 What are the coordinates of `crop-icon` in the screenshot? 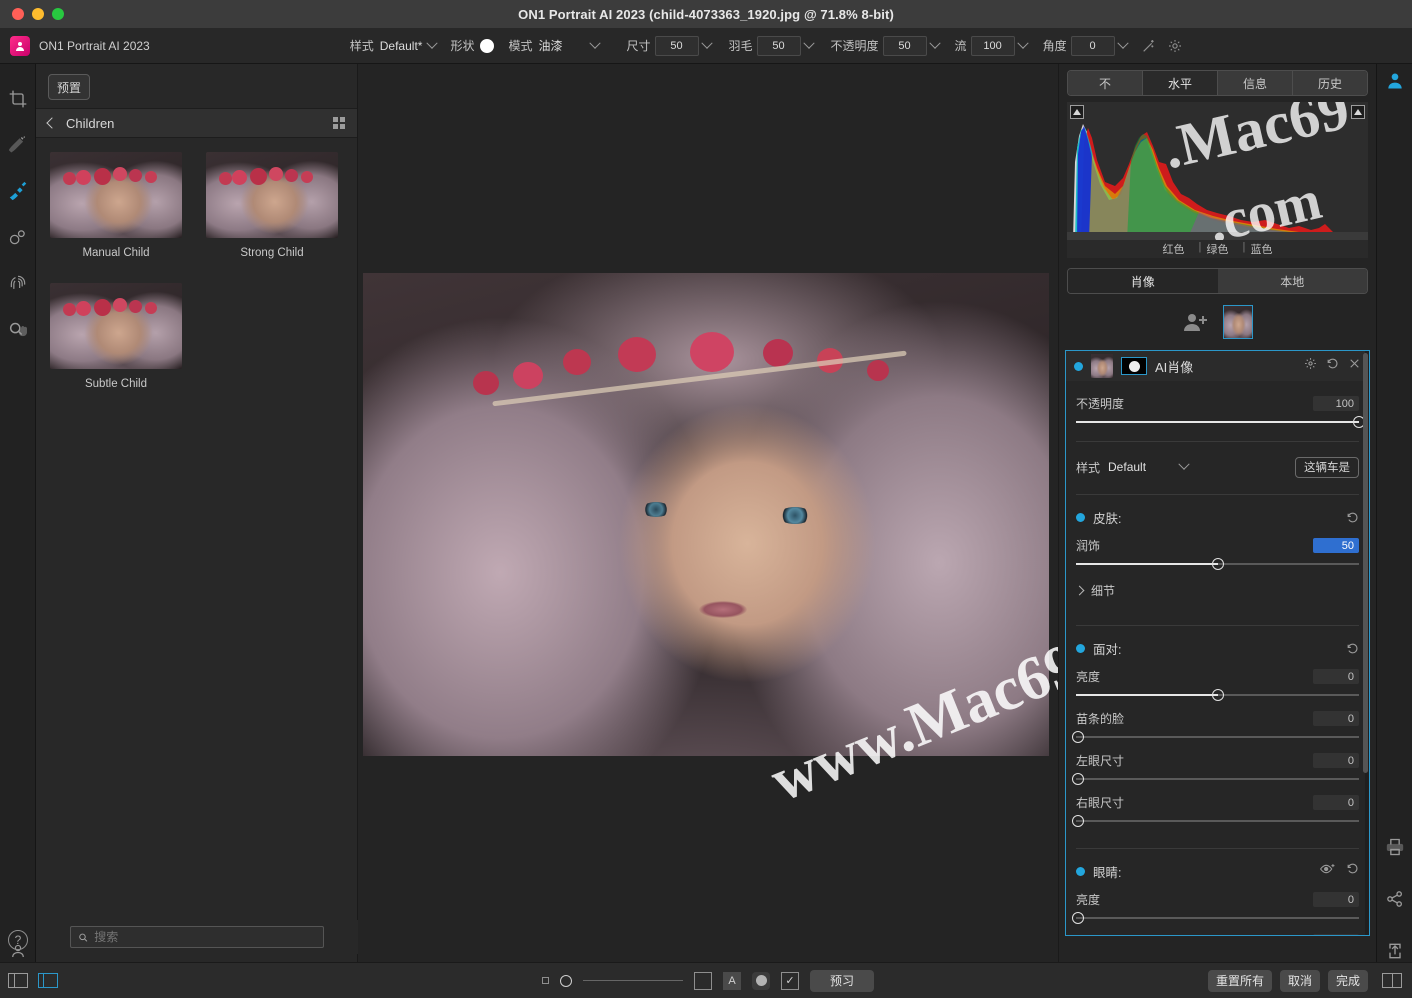 It's located at (18, 99).